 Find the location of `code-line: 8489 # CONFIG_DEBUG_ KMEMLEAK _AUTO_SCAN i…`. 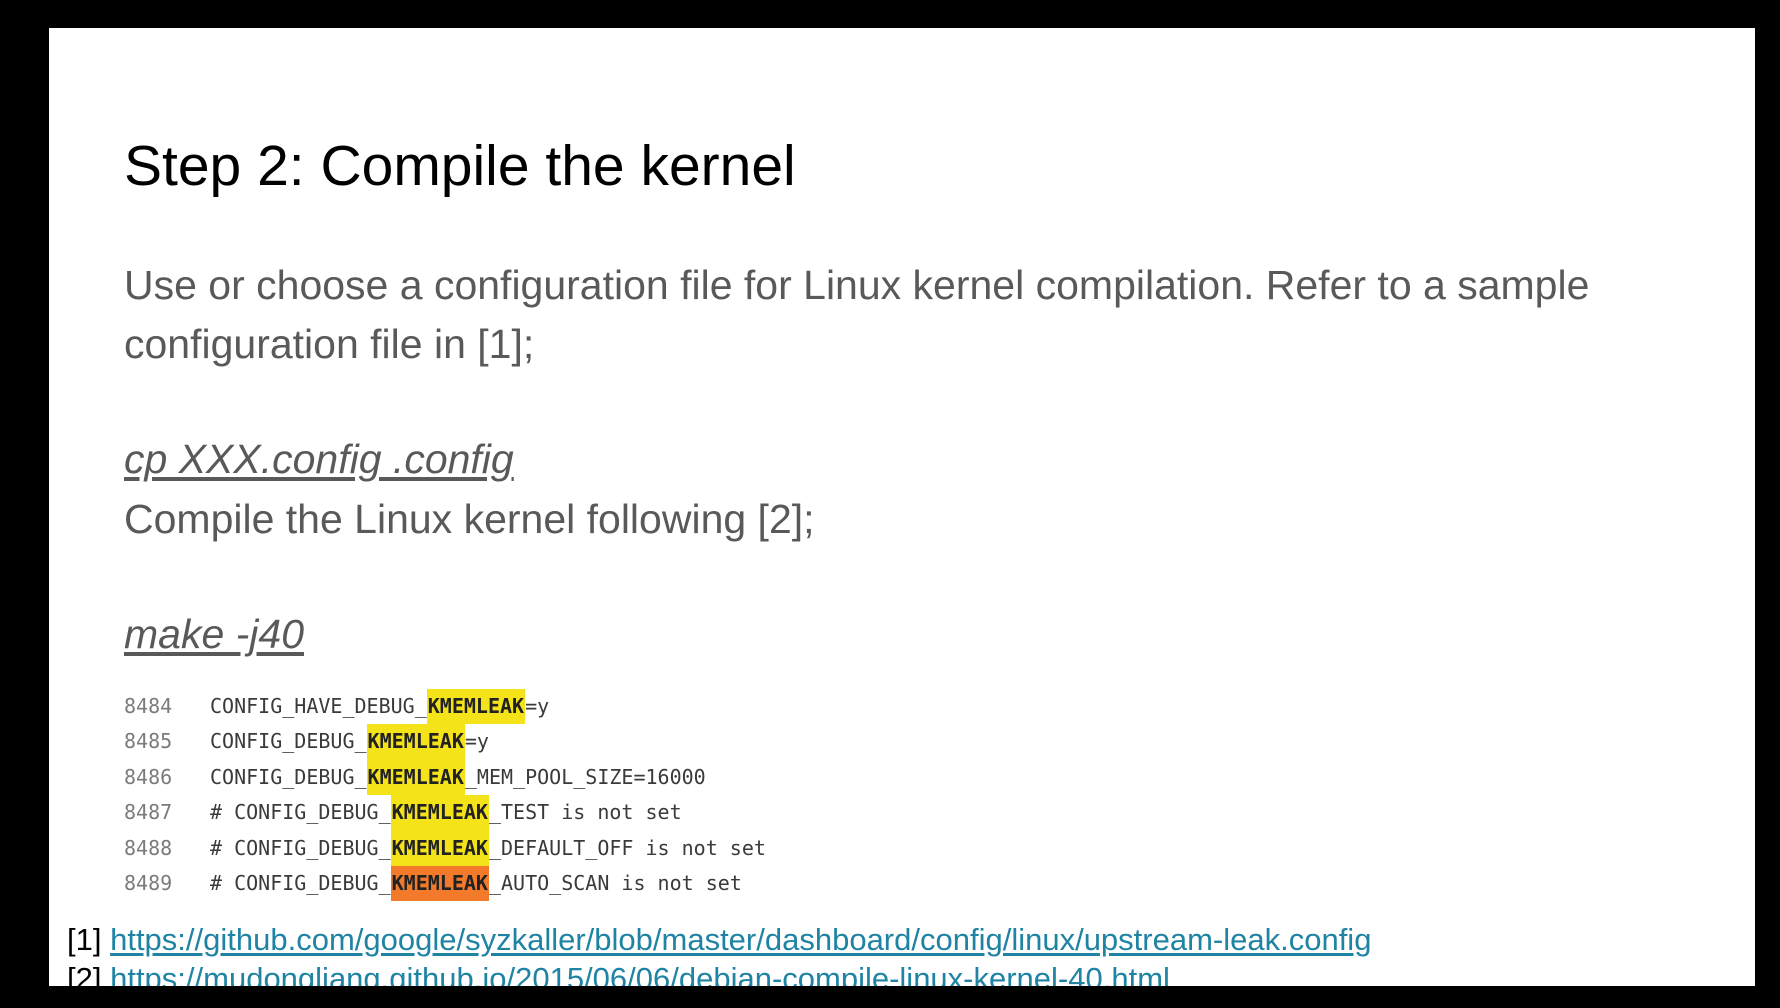

code-line: 8489 # CONFIG_DEBUG_ KMEMLEAK _AUTO_SCAN i… is located at coordinates (445, 883).